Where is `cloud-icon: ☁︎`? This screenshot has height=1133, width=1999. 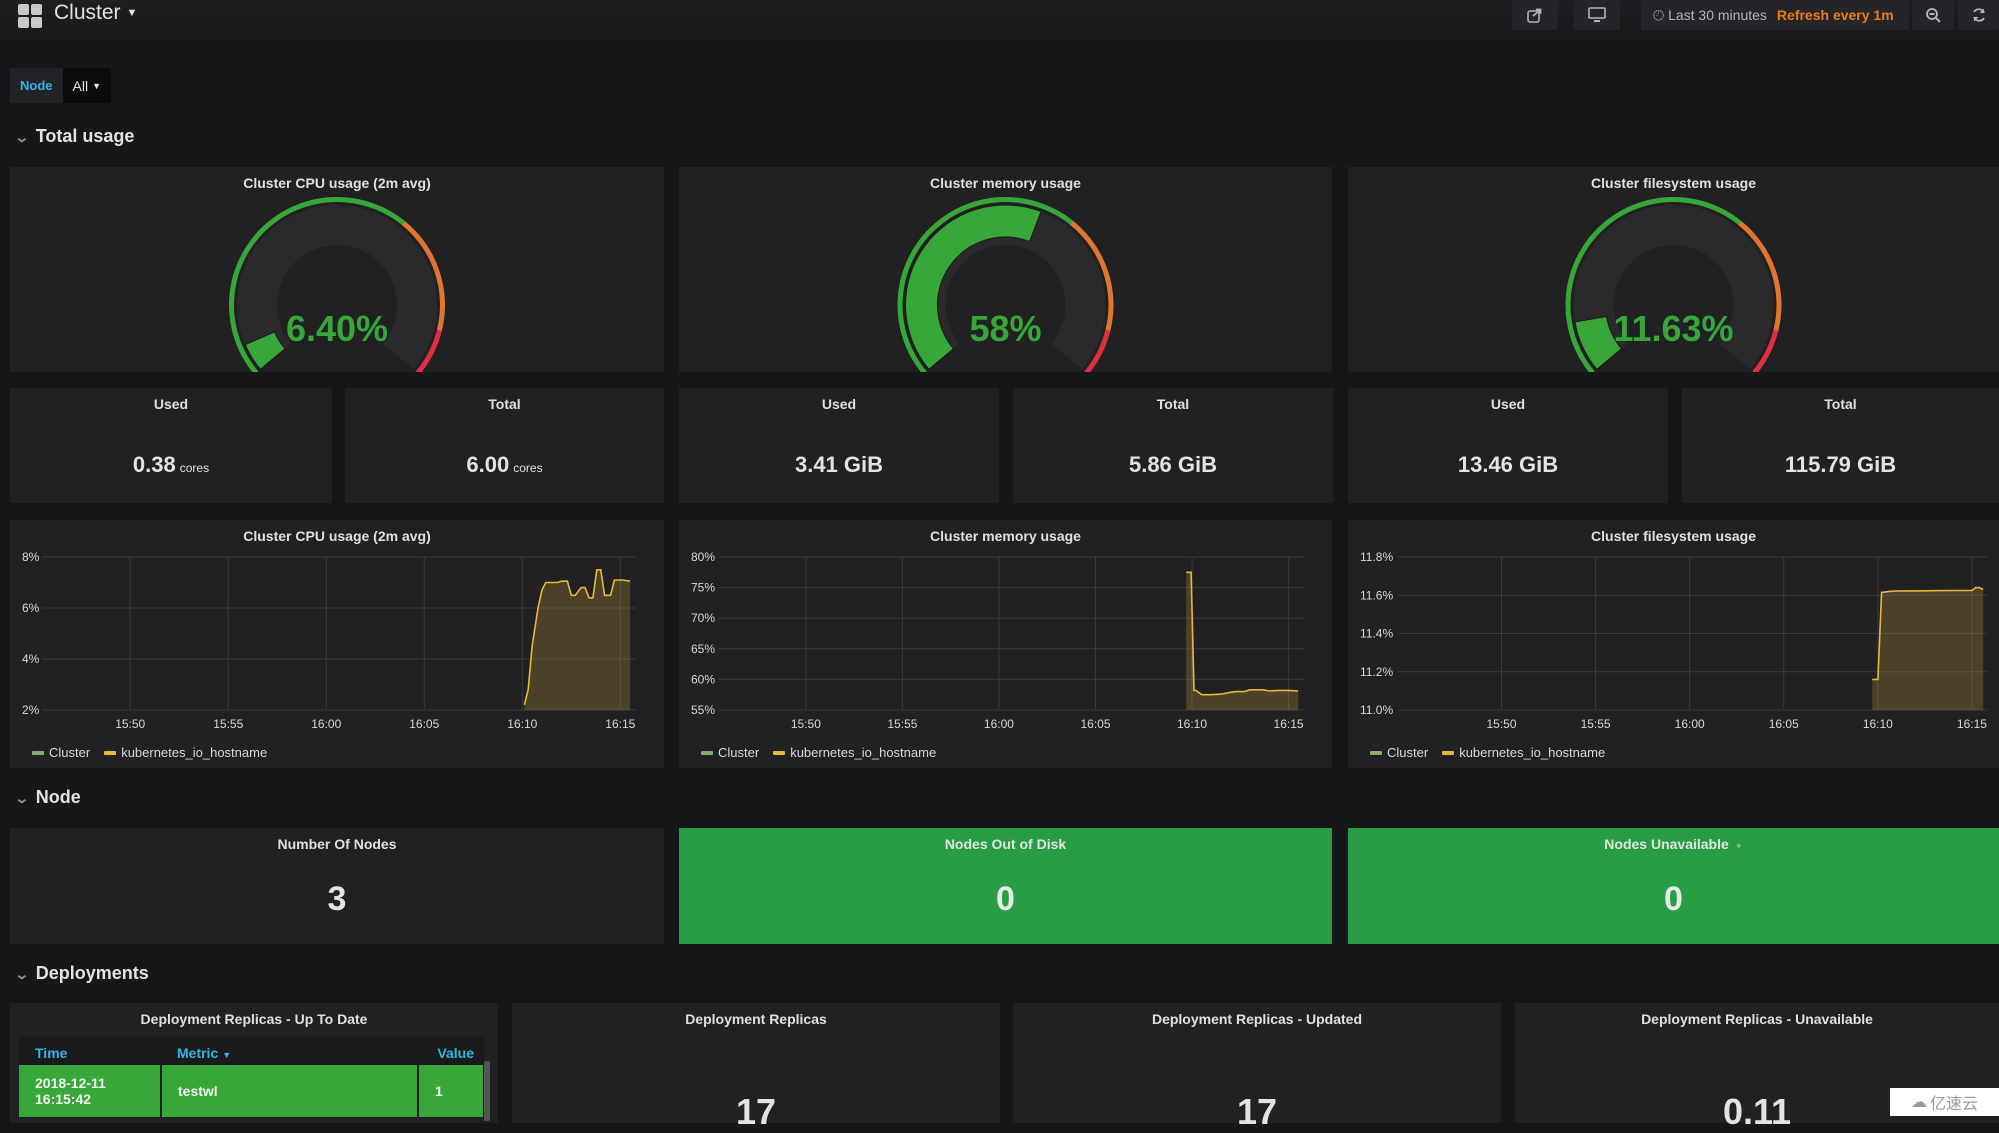
cloud-icon: ☁︎ is located at coordinates (1918, 1102).